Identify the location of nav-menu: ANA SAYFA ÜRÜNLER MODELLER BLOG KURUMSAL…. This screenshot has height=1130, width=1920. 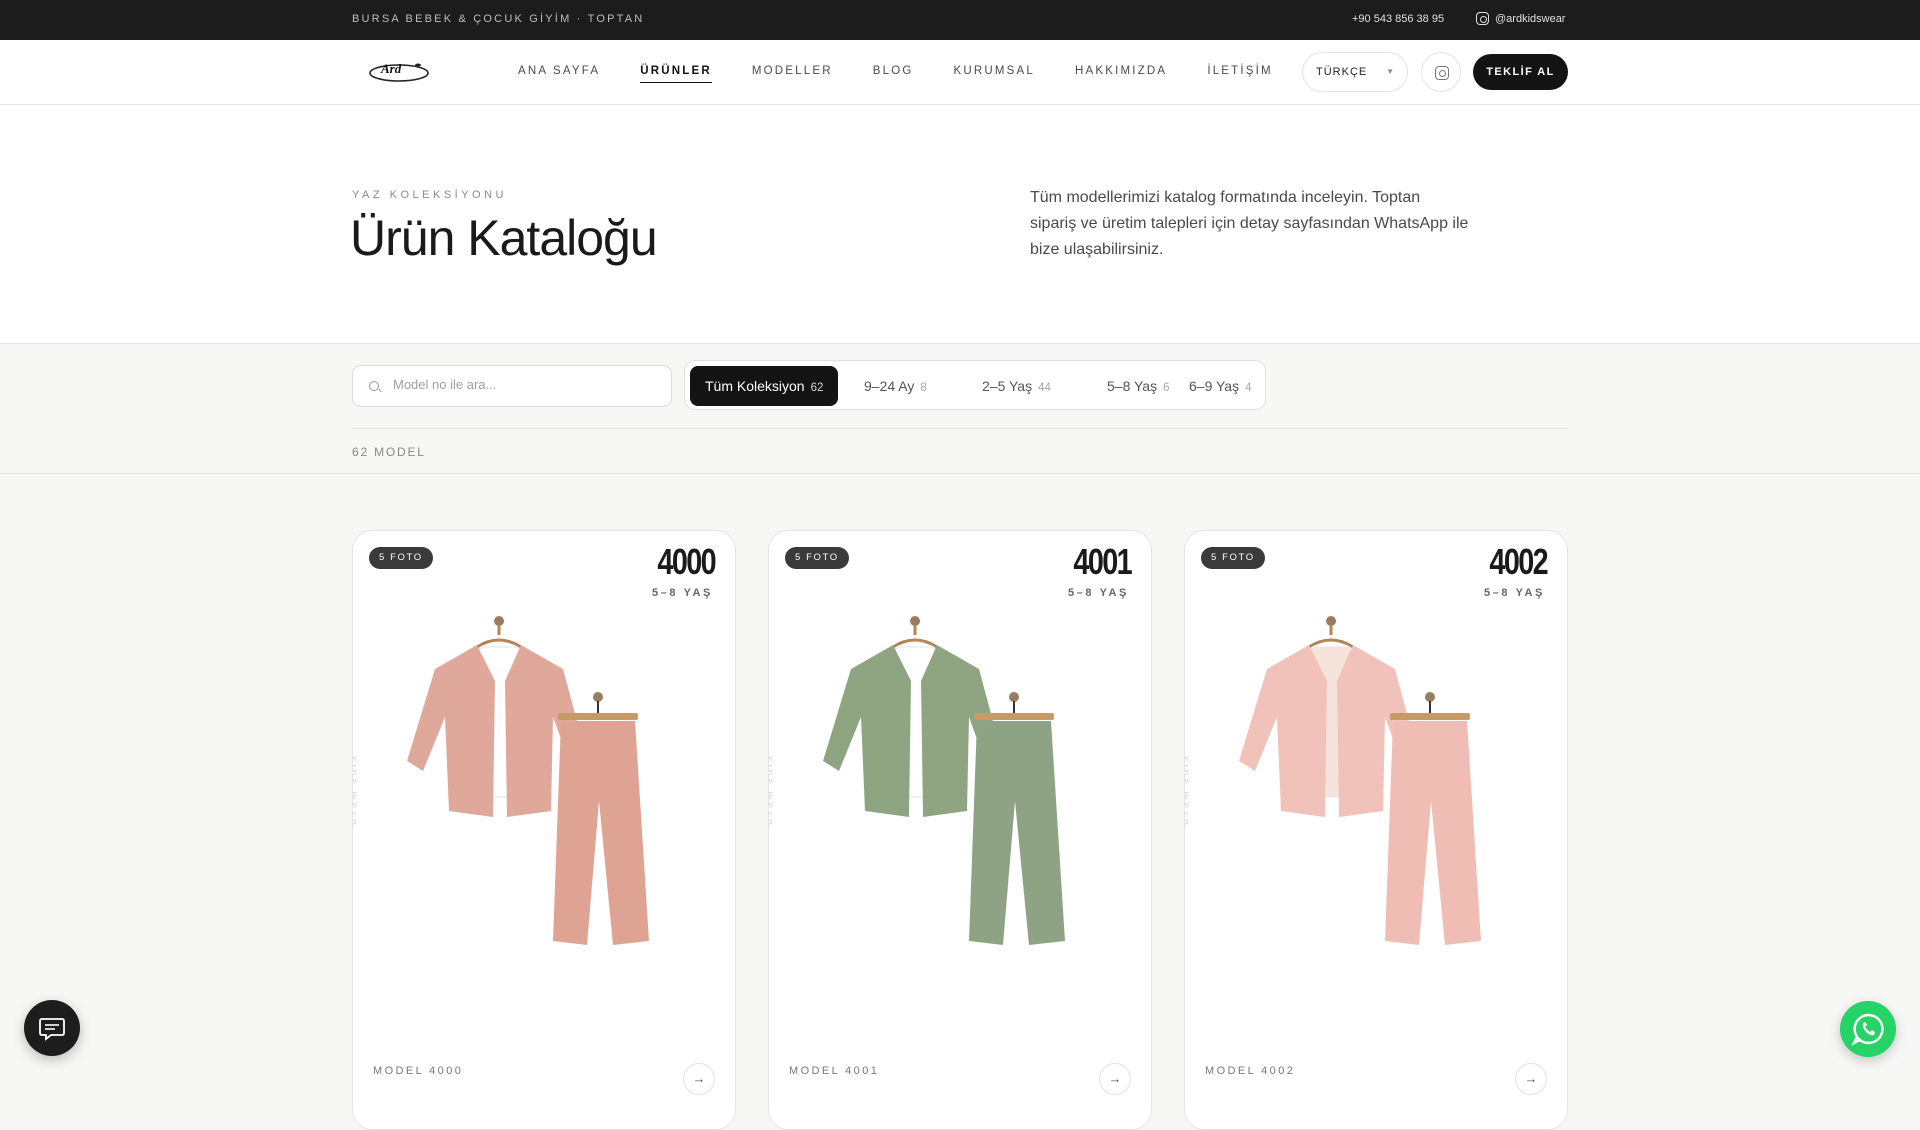
(915, 74).